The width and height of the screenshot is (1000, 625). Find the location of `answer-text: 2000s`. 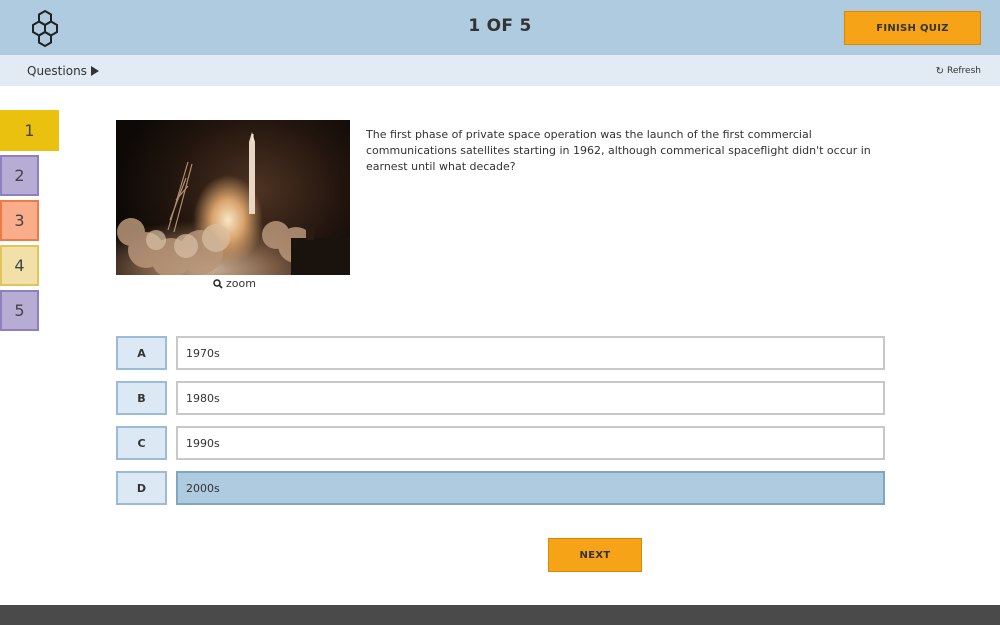

answer-text: 2000s is located at coordinates (530, 488).